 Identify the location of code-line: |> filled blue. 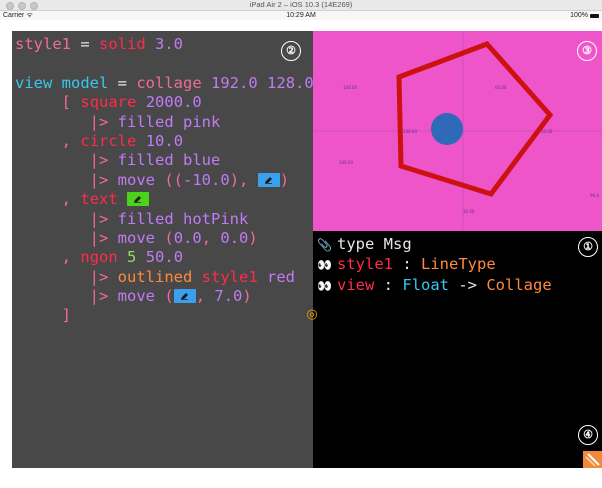
(164, 160).